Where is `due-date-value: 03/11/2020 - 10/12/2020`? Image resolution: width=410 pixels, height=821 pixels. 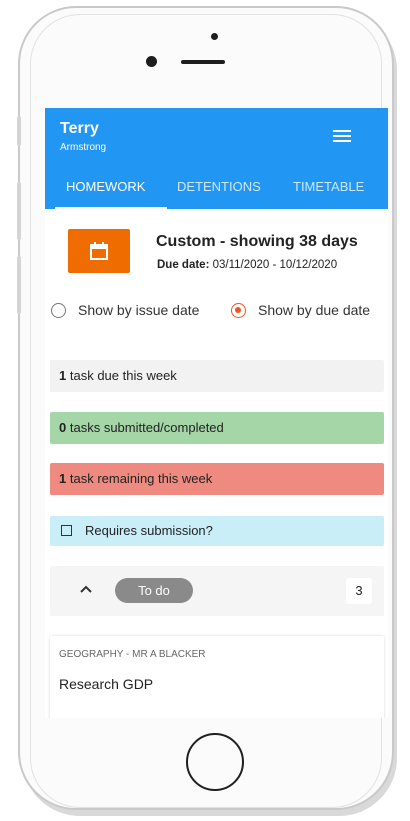
due-date-value: 03/11/2020 - 10/12/2020 is located at coordinates (275, 265).